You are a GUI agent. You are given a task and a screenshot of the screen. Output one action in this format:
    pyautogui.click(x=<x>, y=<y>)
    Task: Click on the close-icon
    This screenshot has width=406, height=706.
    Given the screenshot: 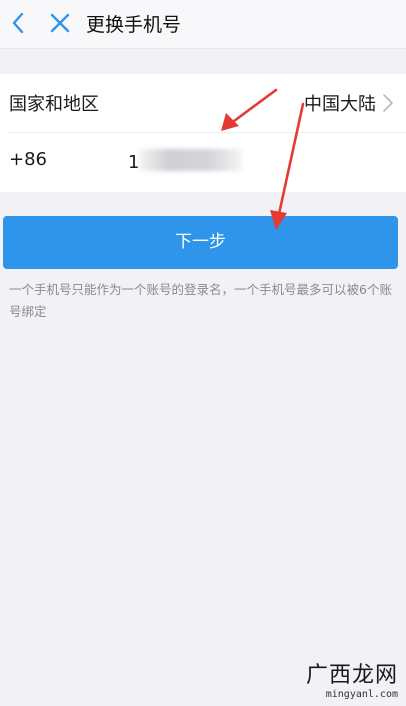 What is the action you would take?
    pyautogui.click(x=60, y=23)
    